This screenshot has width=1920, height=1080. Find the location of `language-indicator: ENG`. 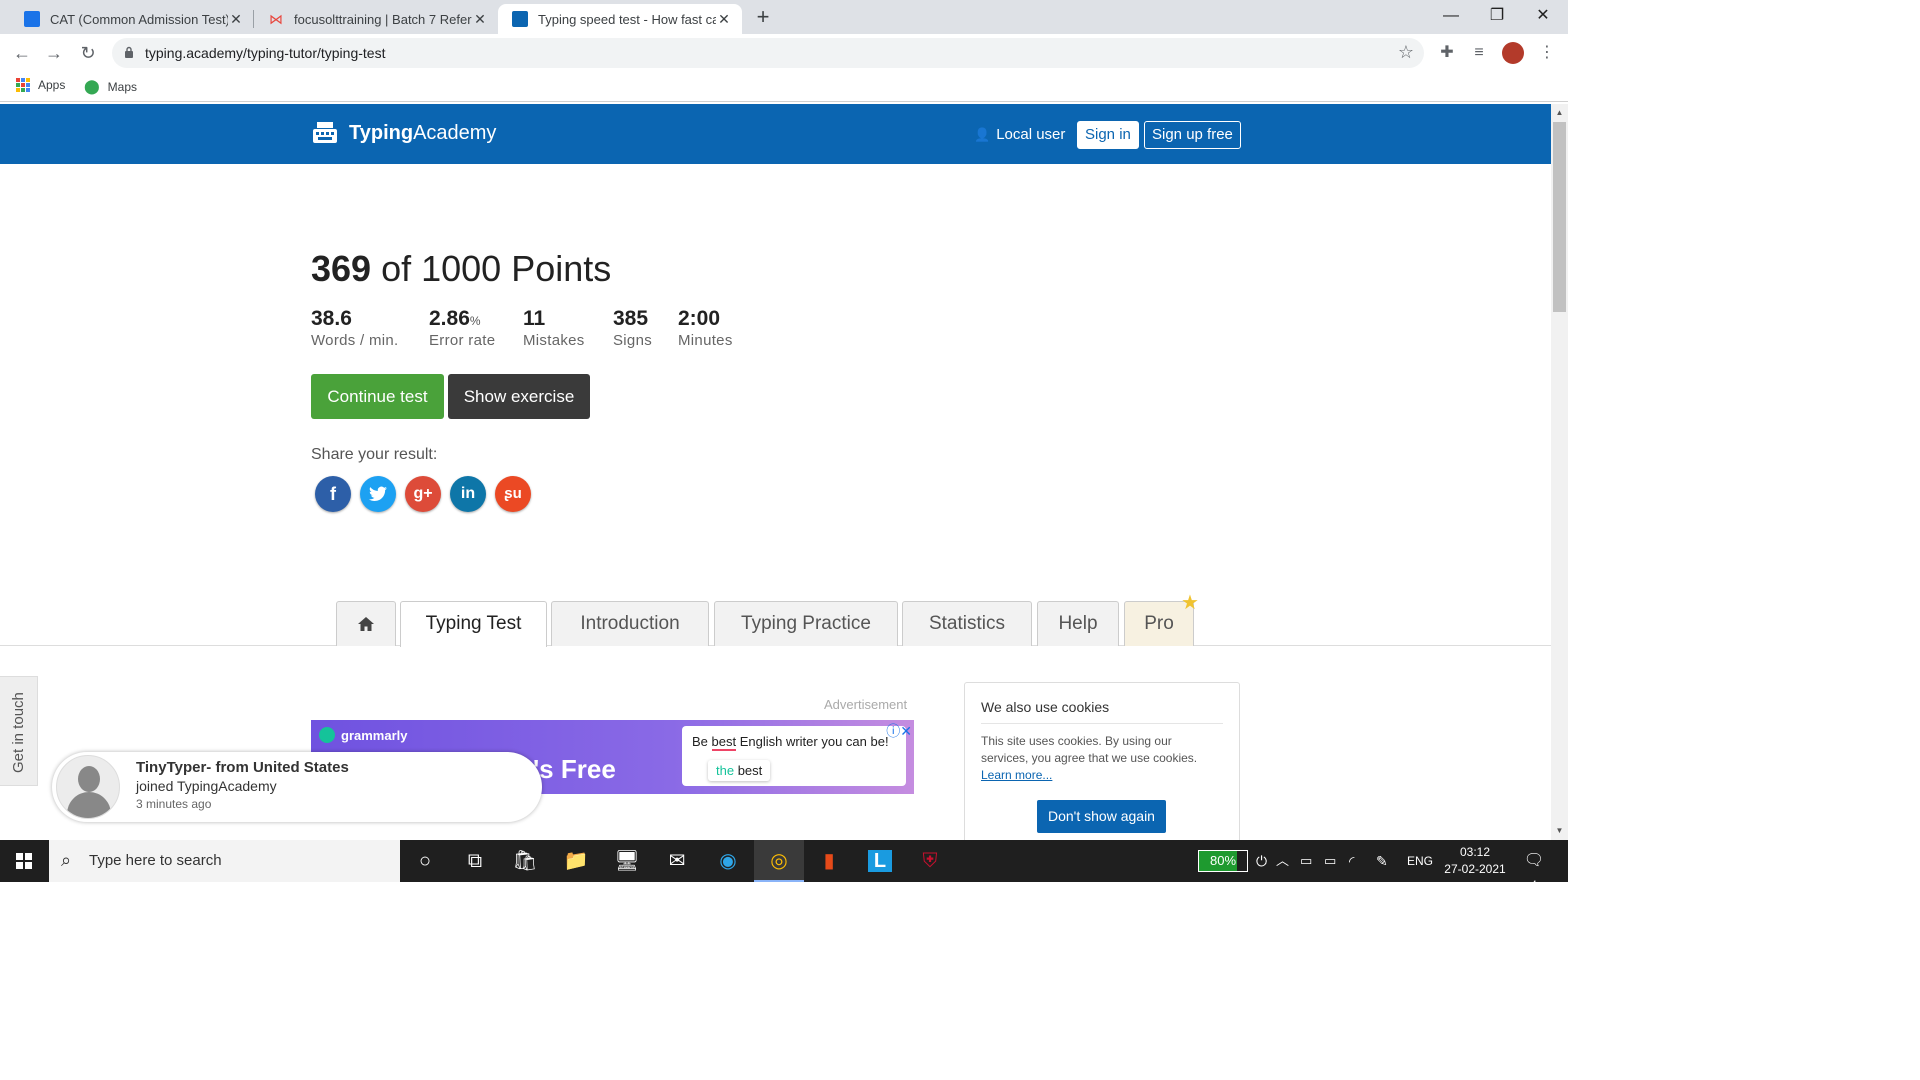

language-indicator: ENG is located at coordinates (1420, 861).